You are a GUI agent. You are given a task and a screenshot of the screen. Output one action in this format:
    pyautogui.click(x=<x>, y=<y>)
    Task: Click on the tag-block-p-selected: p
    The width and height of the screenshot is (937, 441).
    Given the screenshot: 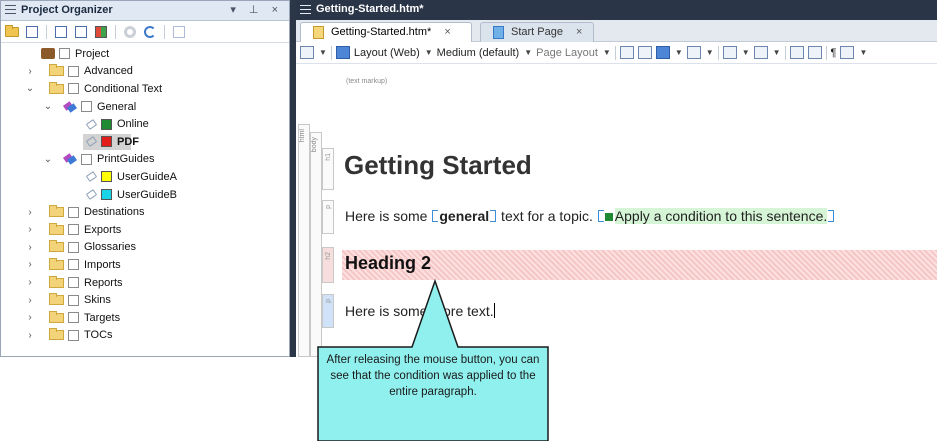 What is the action you would take?
    pyautogui.click(x=328, y=311)
    